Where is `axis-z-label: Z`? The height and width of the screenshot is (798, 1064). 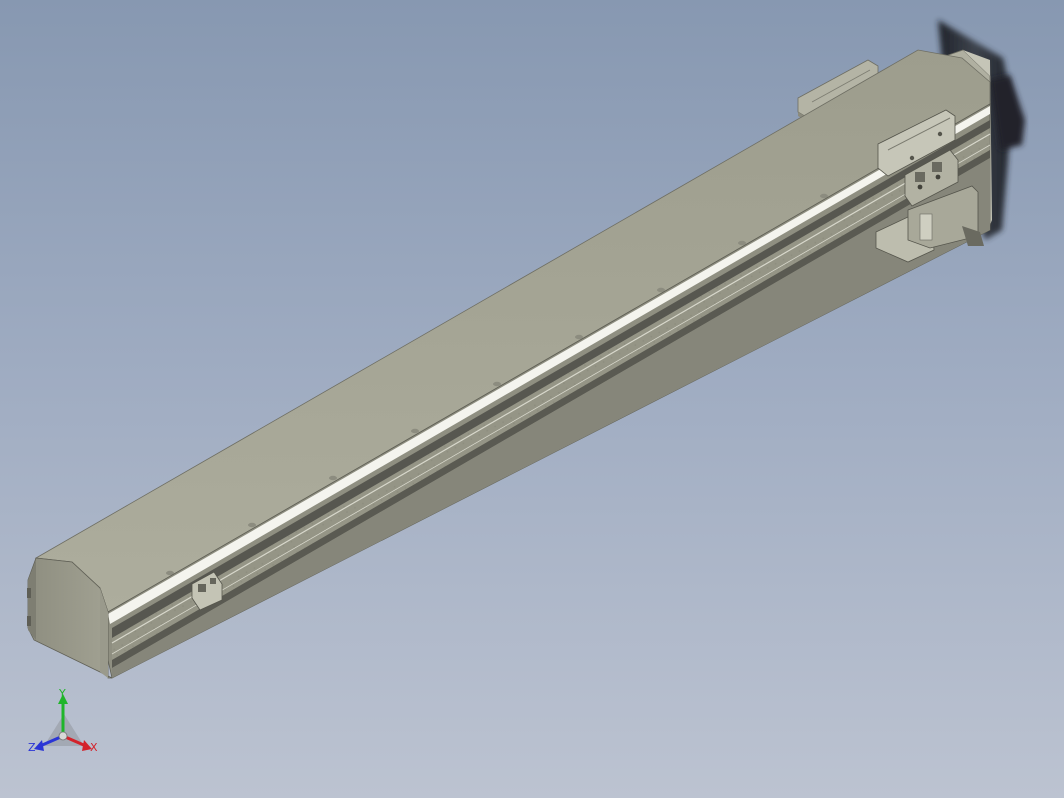 axis-z-label: Z is located at coordinates (32, 747).